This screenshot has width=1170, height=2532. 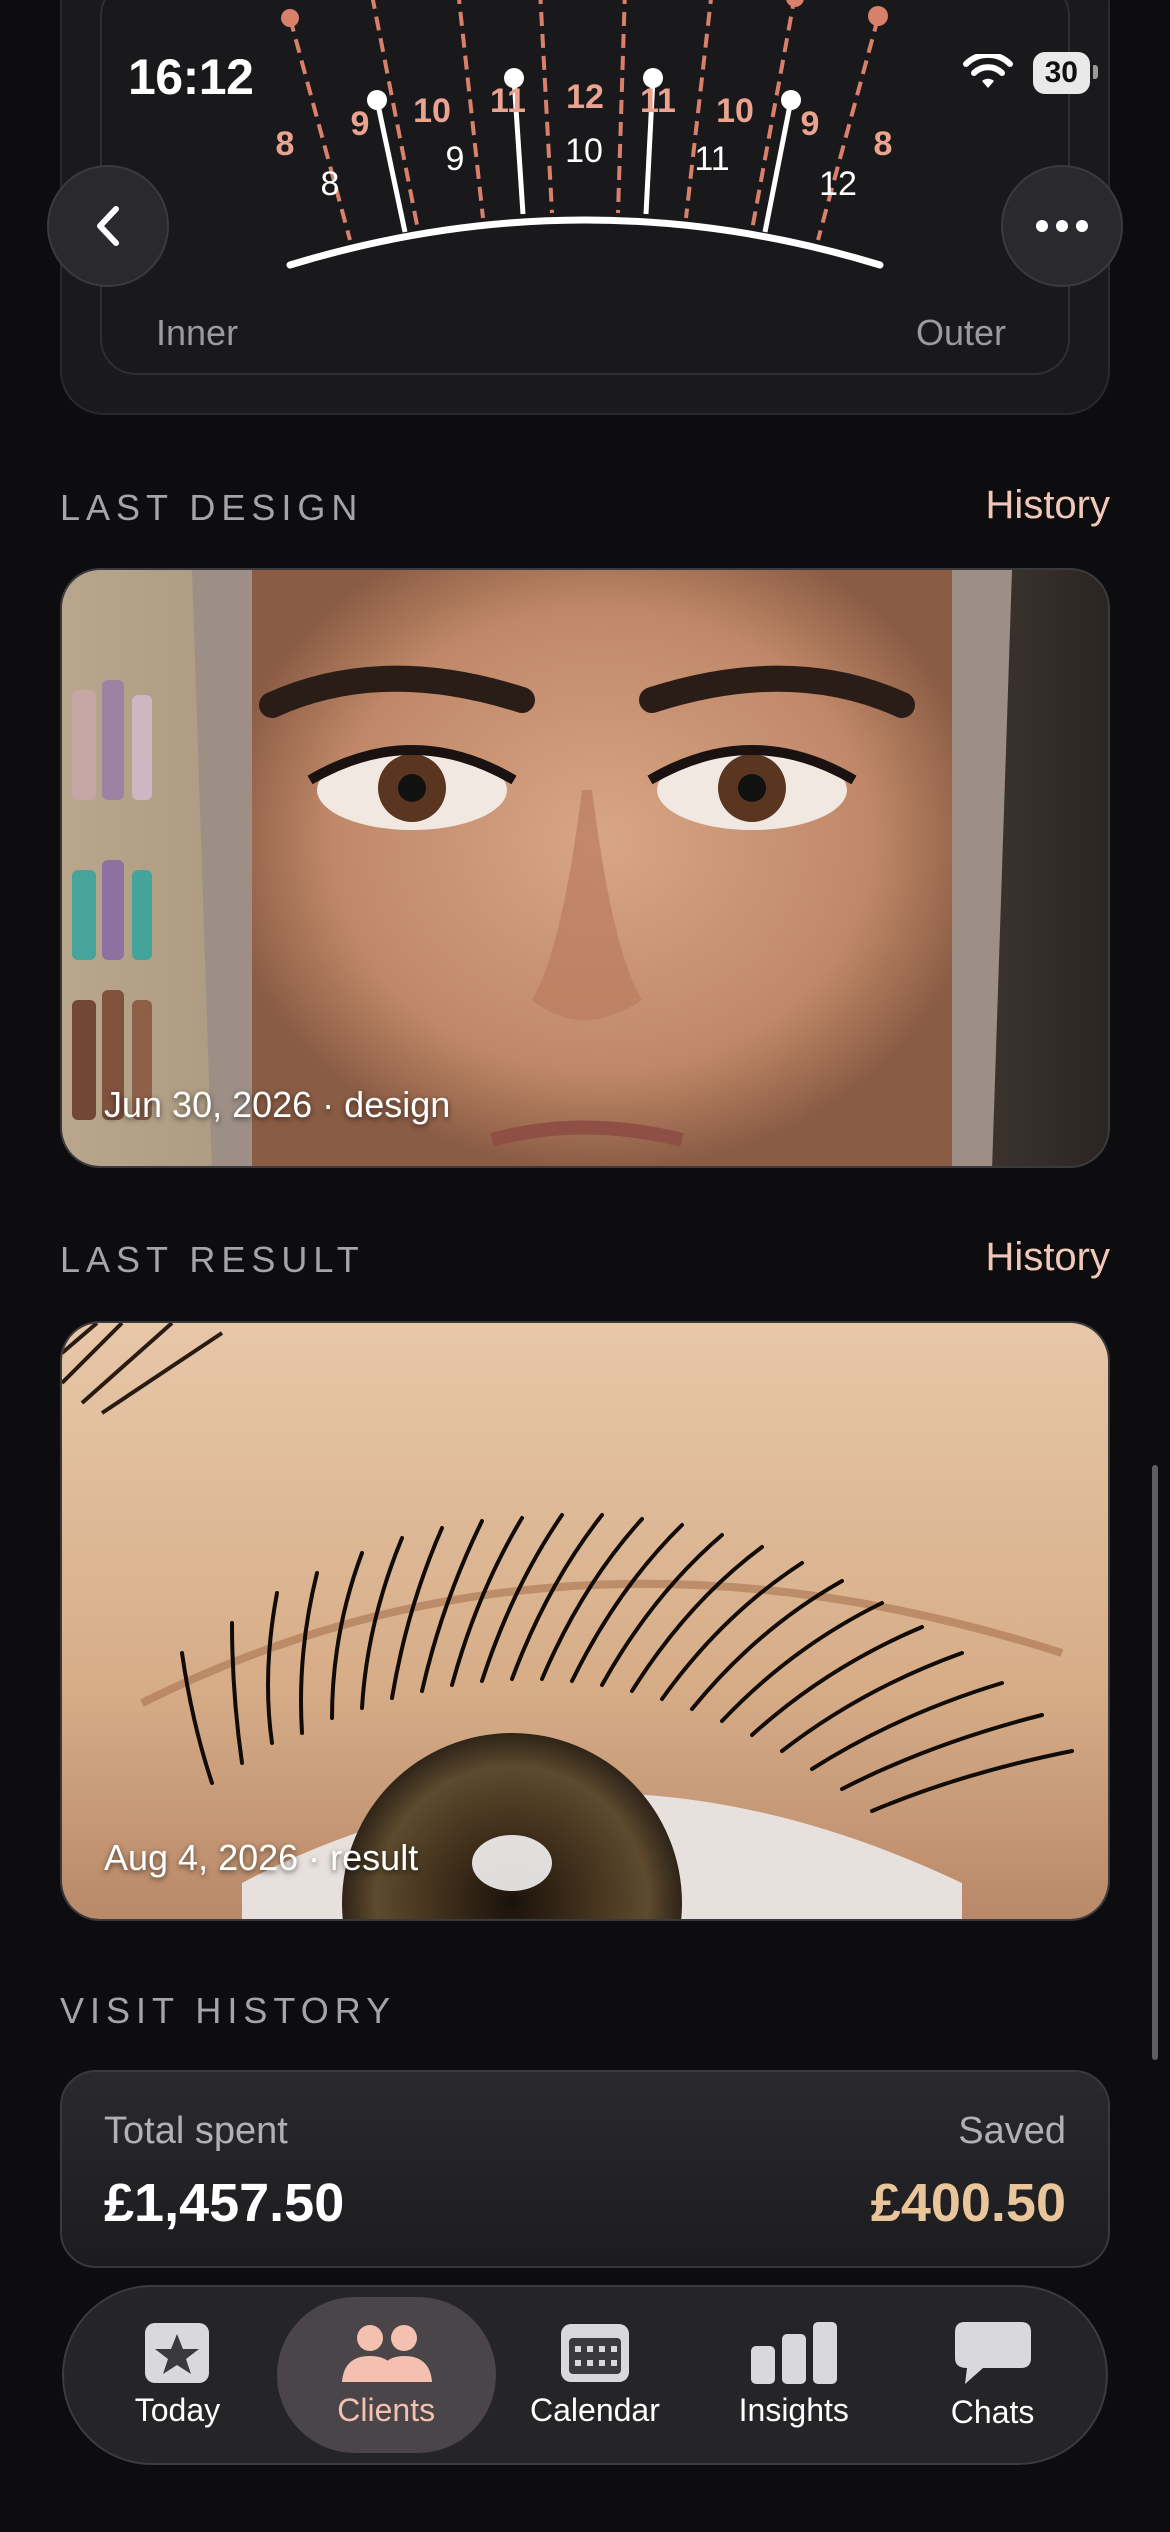 I want to click on more-button, so click(x=1062, y=226).